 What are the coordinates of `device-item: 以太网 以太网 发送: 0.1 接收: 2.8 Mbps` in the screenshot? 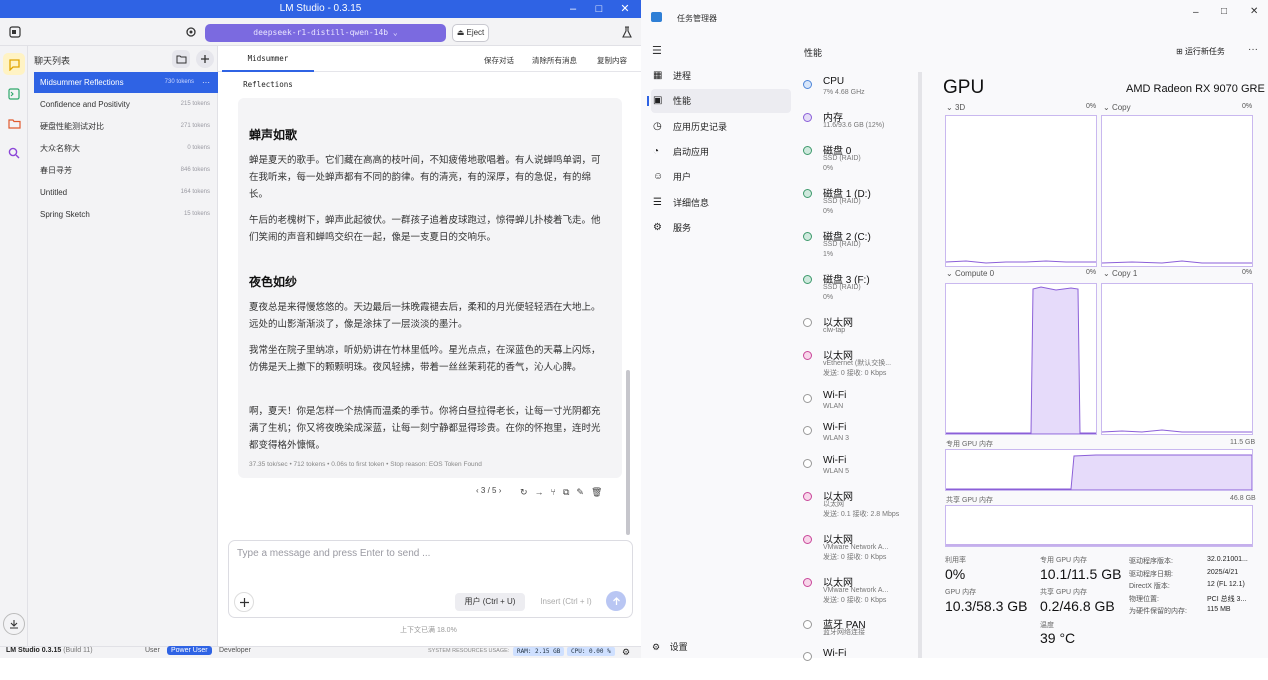 It's located at (859, 504).